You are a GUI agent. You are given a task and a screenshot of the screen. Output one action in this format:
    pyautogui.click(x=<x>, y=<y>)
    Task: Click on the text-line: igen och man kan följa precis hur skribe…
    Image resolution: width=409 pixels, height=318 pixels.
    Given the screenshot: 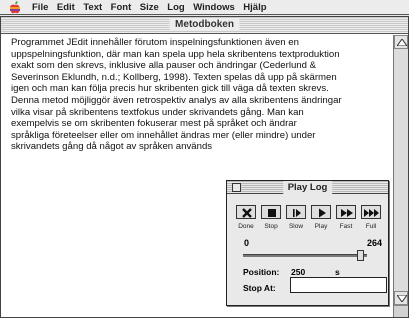 What is the action you would take?
    pyautogui.click(x=170, y=89)
    